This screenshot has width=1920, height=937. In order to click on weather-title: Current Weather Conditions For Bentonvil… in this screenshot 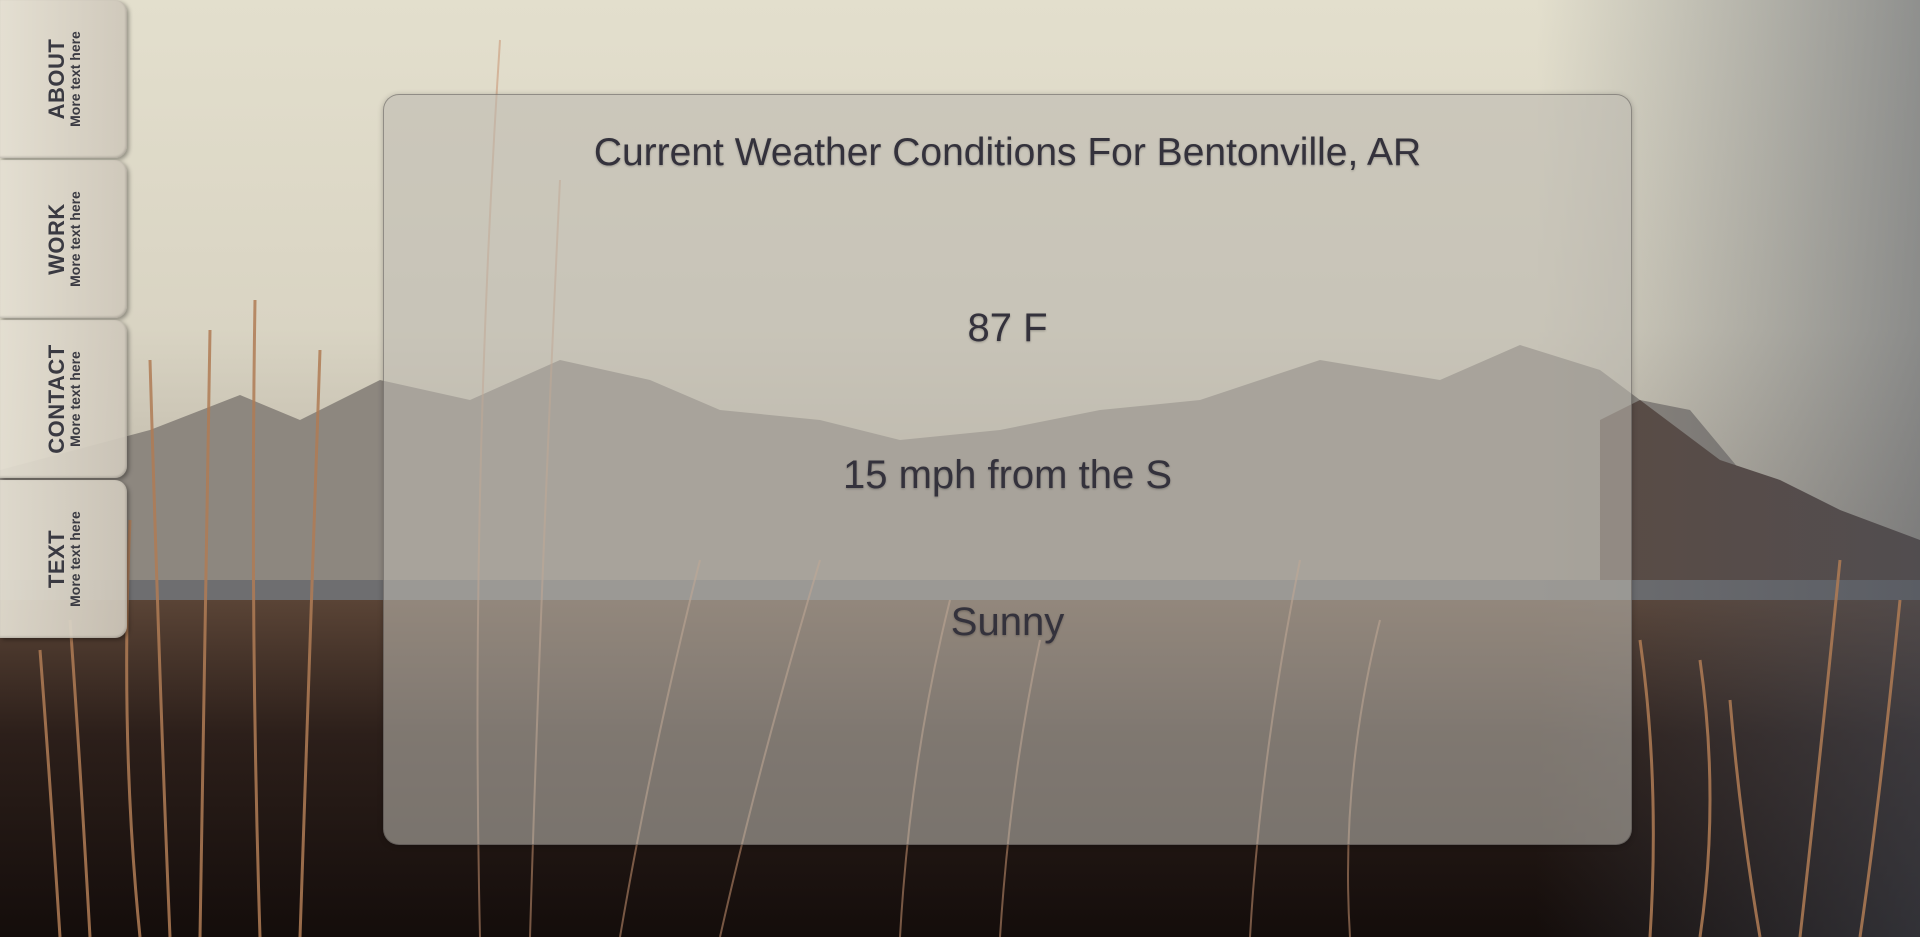, I will do `click(1007, 152)`.